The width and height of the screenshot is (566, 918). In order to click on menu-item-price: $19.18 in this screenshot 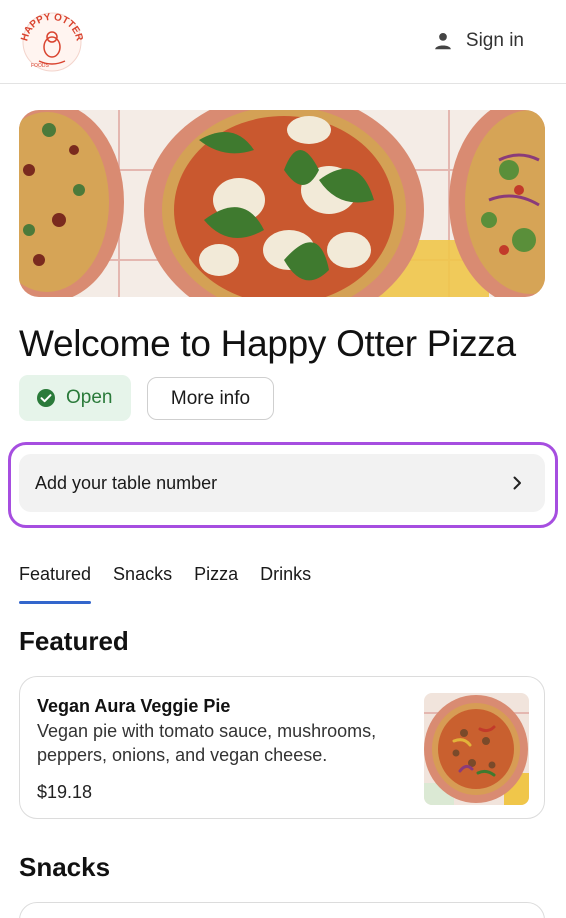, I will do `click(65, 792)`.